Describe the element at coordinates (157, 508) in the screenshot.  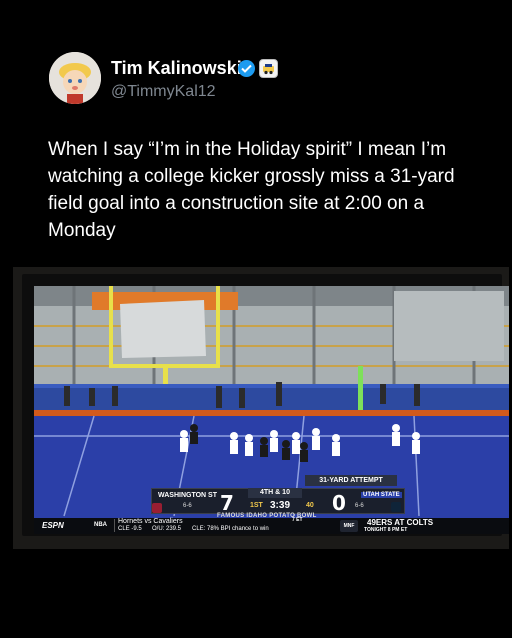
I see `team1-logo-icon` at that location.